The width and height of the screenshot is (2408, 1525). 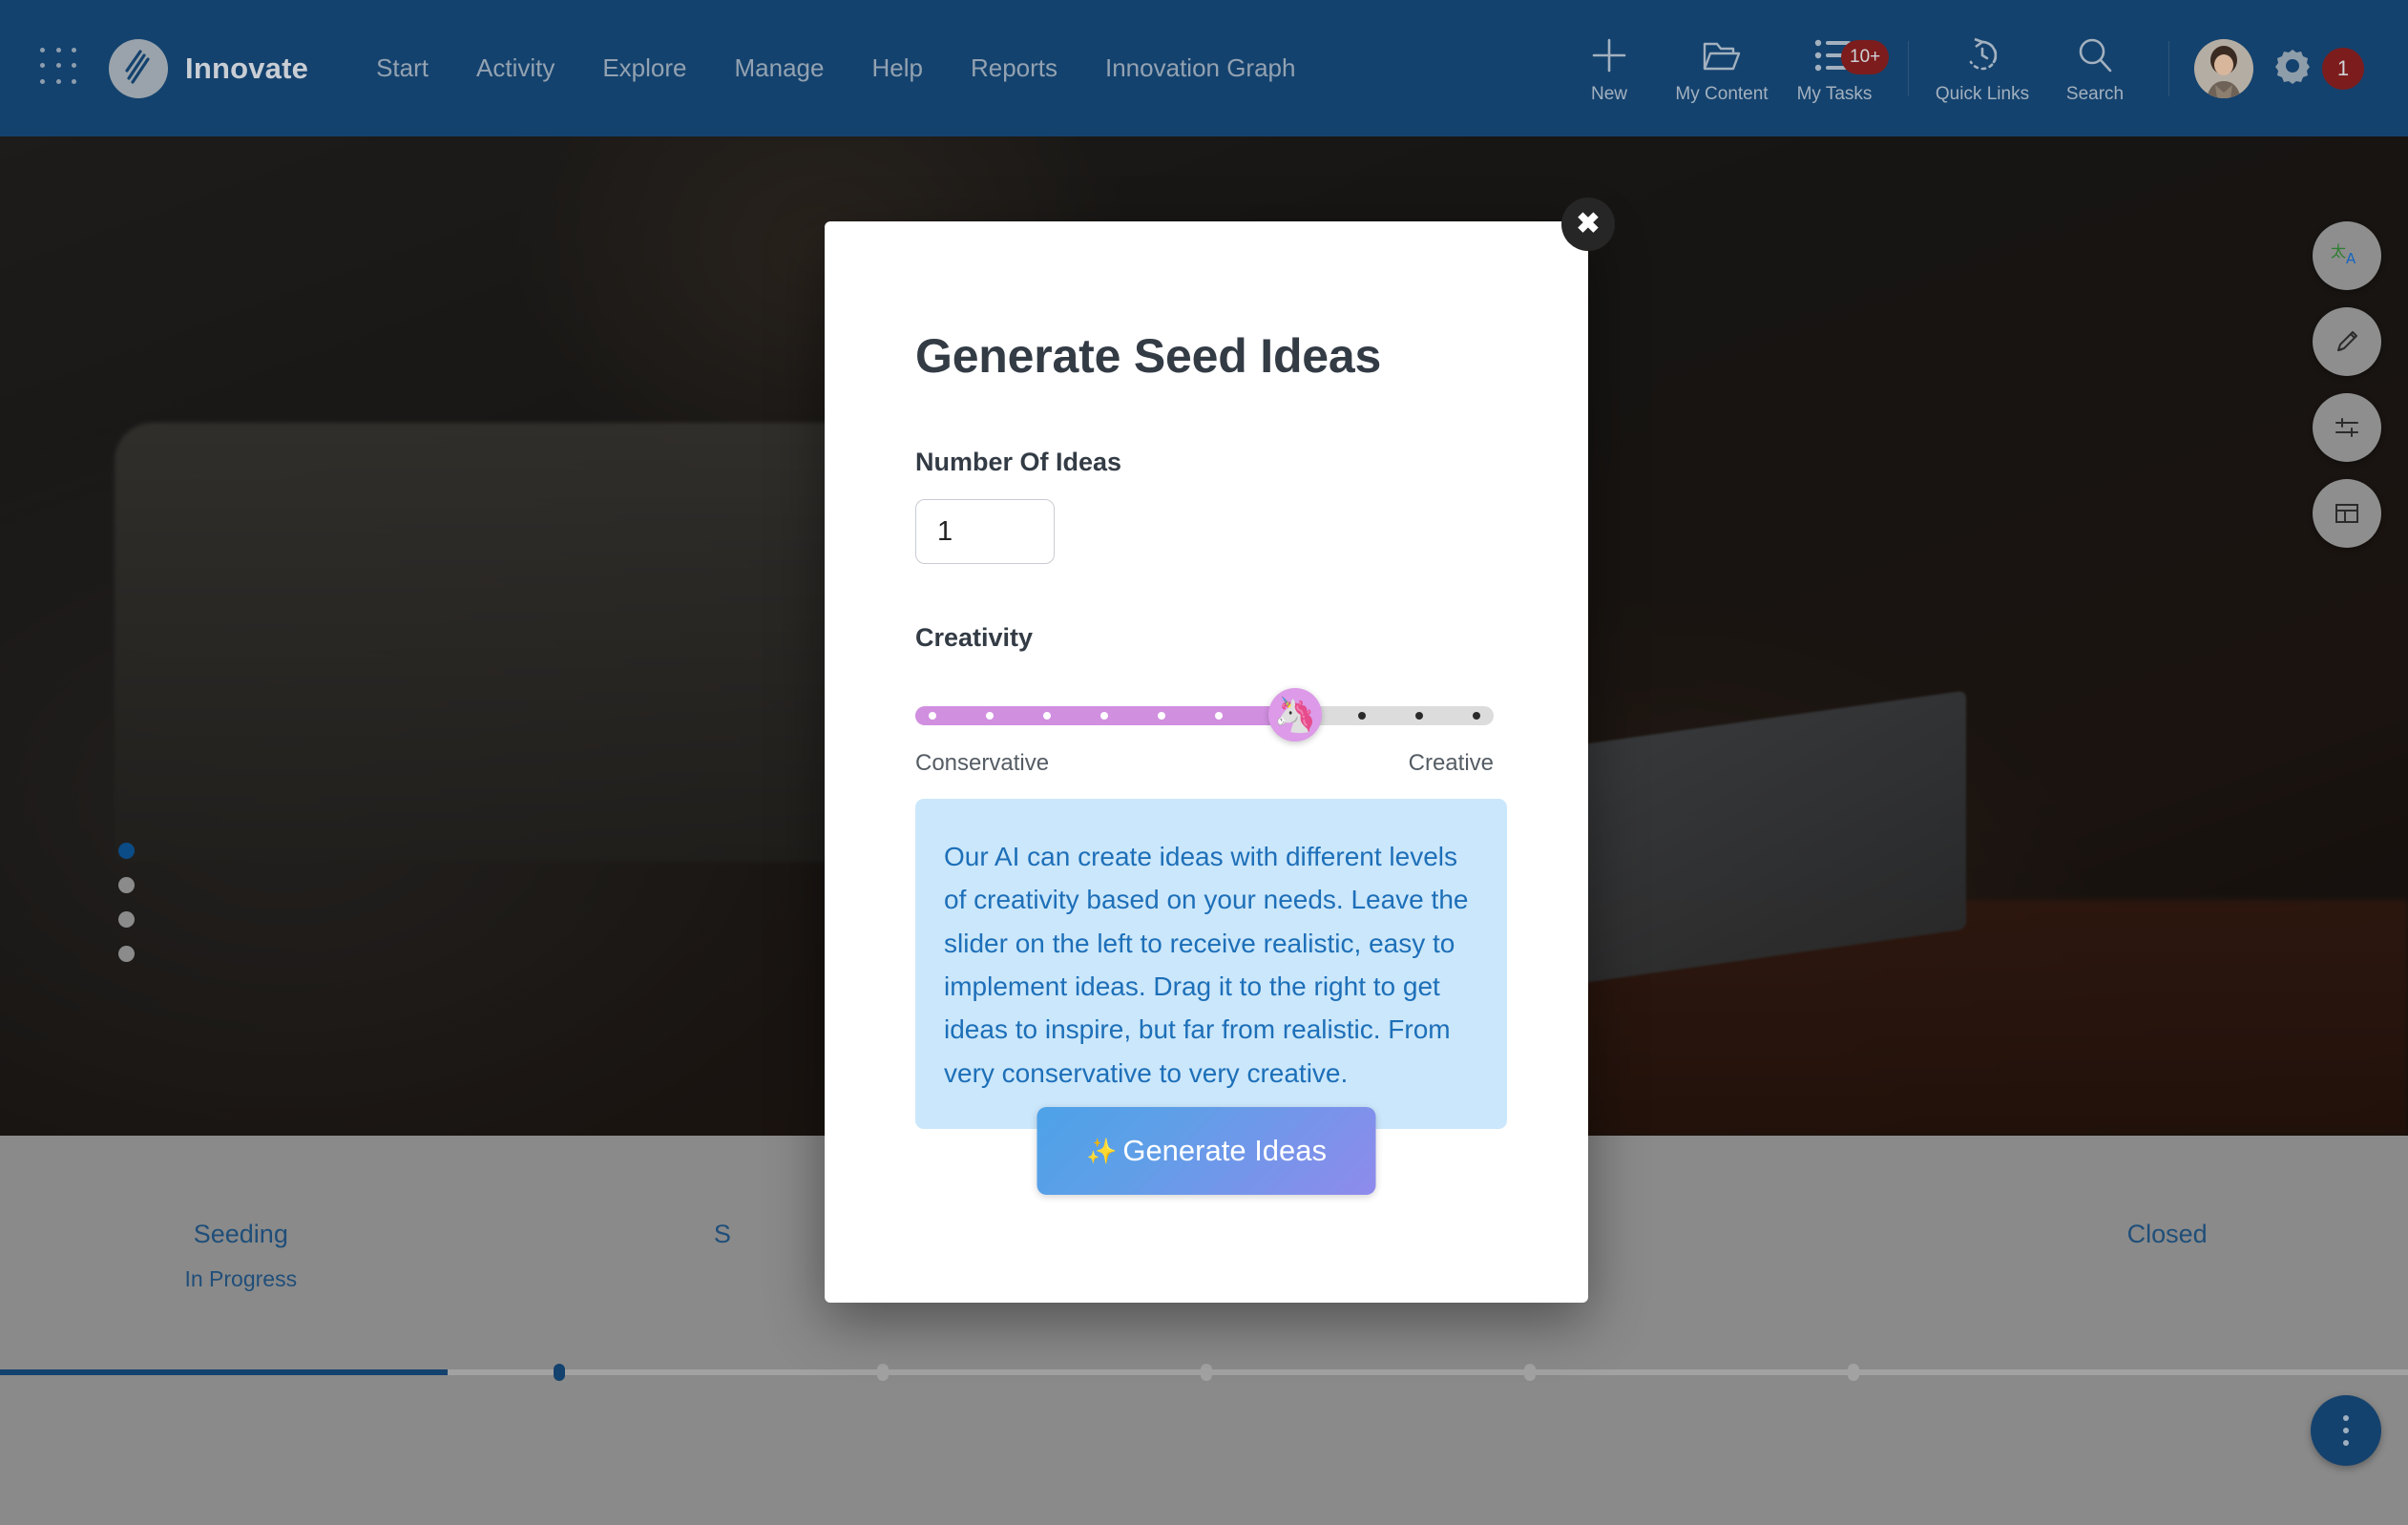 I want to click on floating-action-rail: 太 A, so click(x=2347, y=384).